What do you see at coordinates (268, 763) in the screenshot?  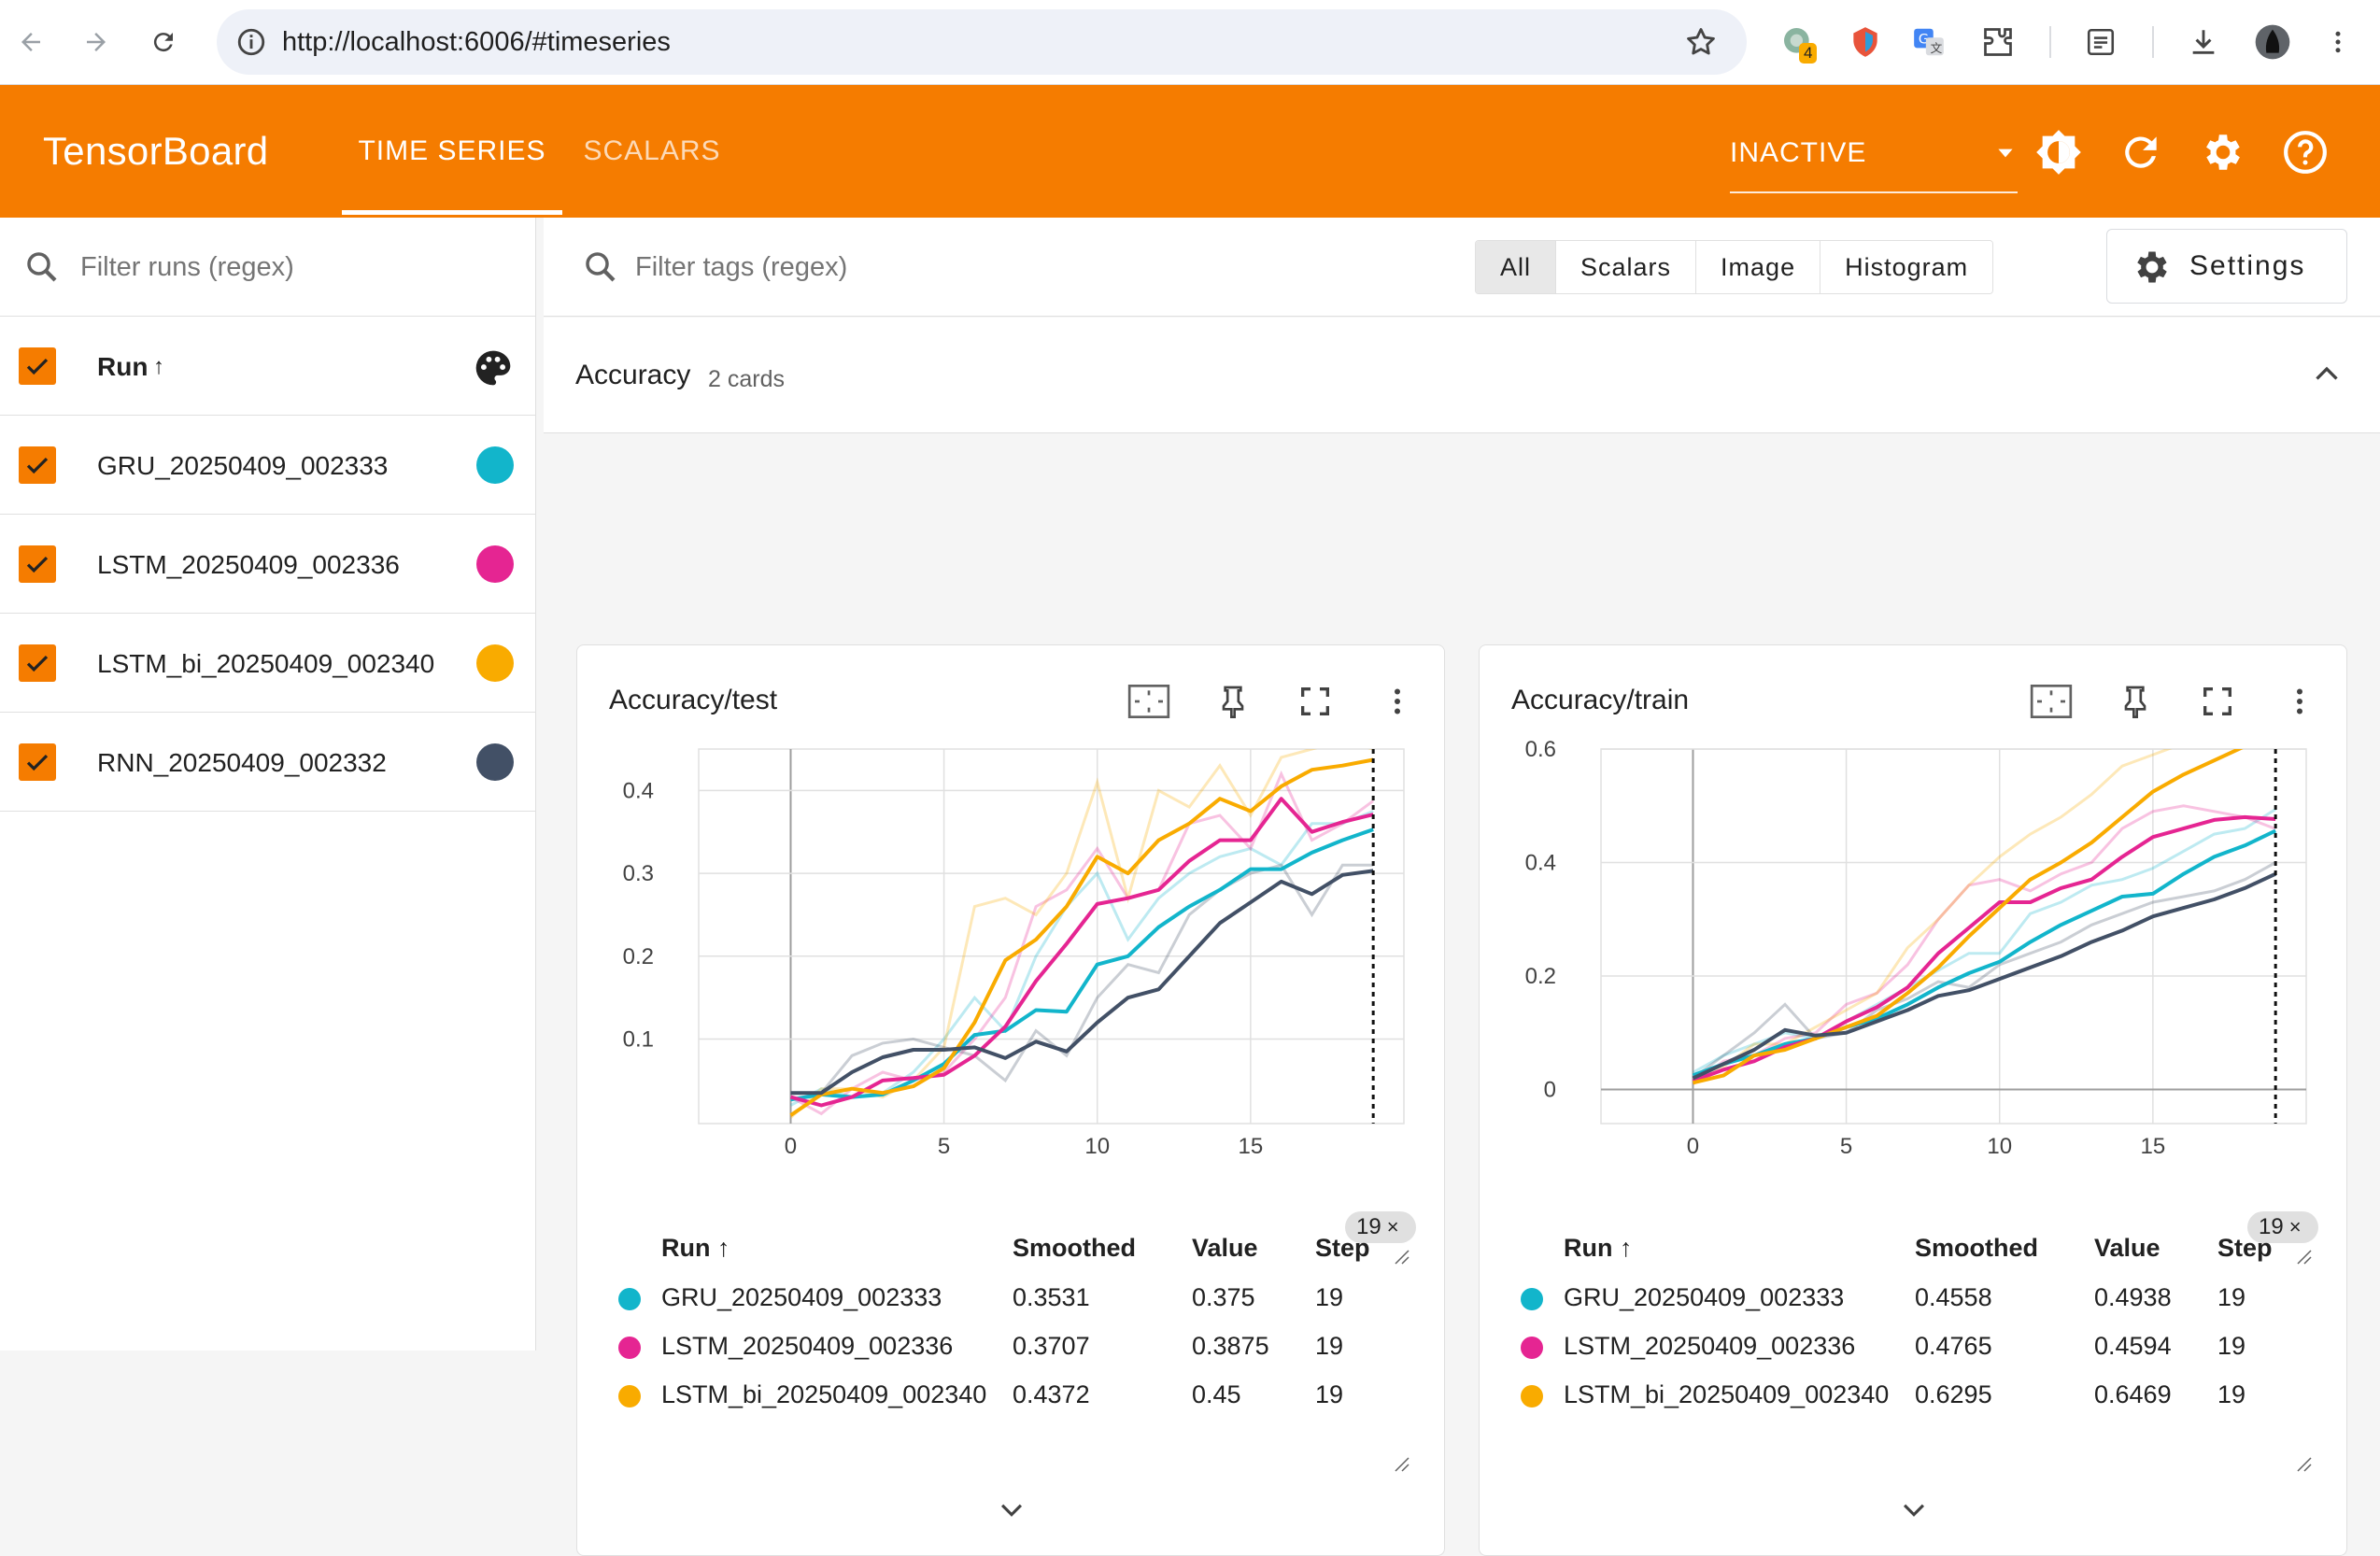 I see `run-row: RNN_20250409_002332` at bounding box center [268, 763].